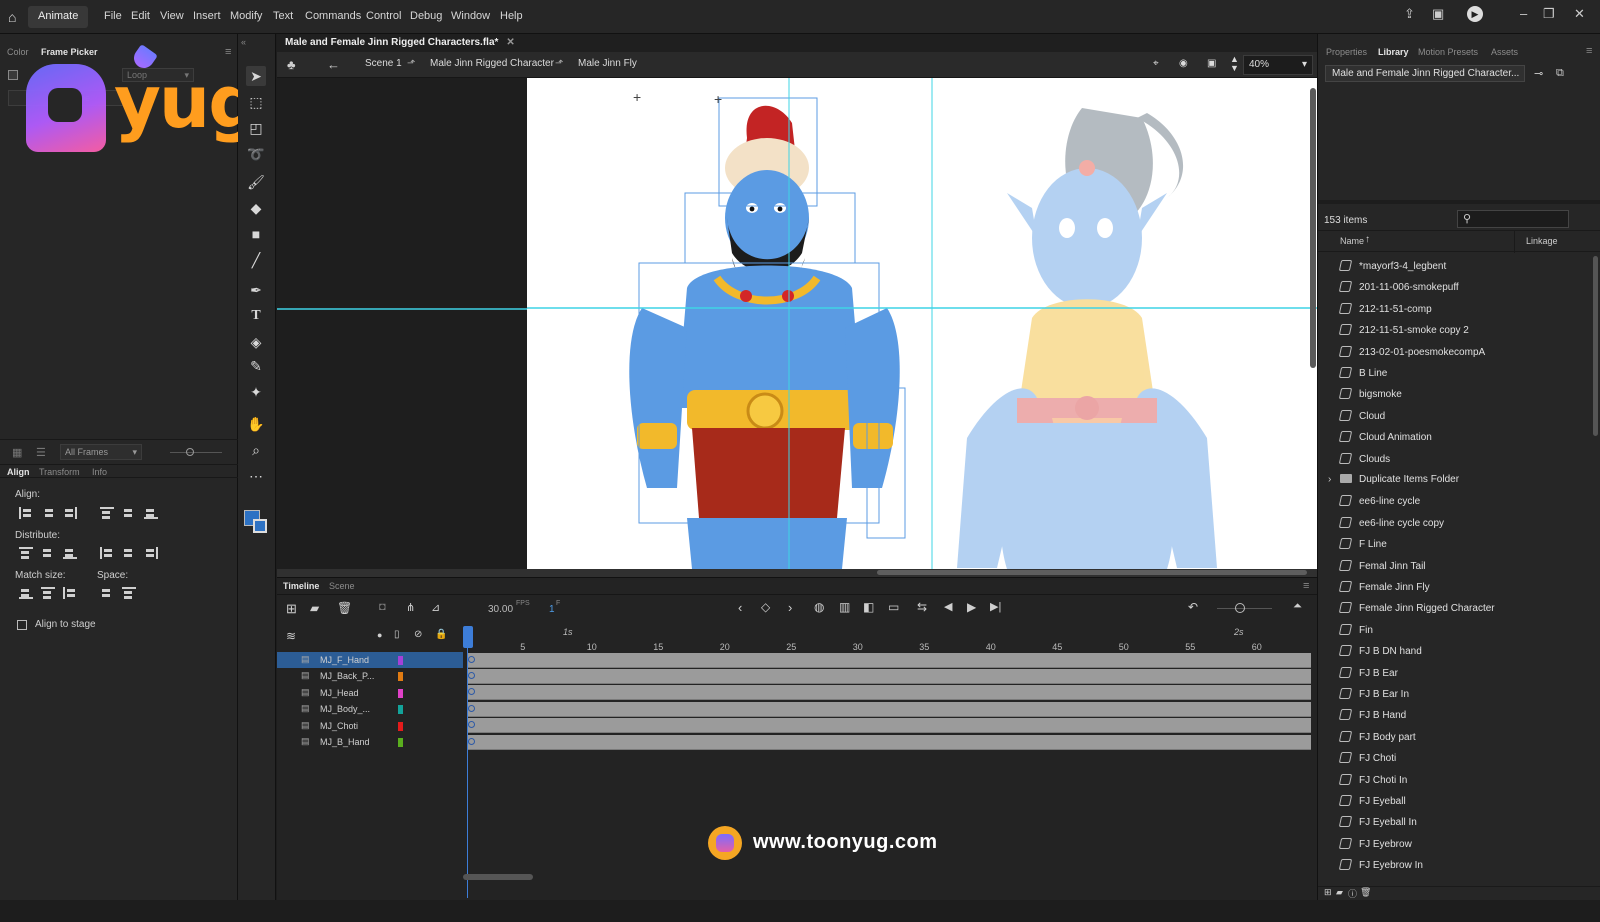 This screenshot has height=922, width=1600. What do you see at coordinates (1211, 63) in the screenshot?
I see `clip-canvas-icon: ▣` at bounding box center [1211, 63].